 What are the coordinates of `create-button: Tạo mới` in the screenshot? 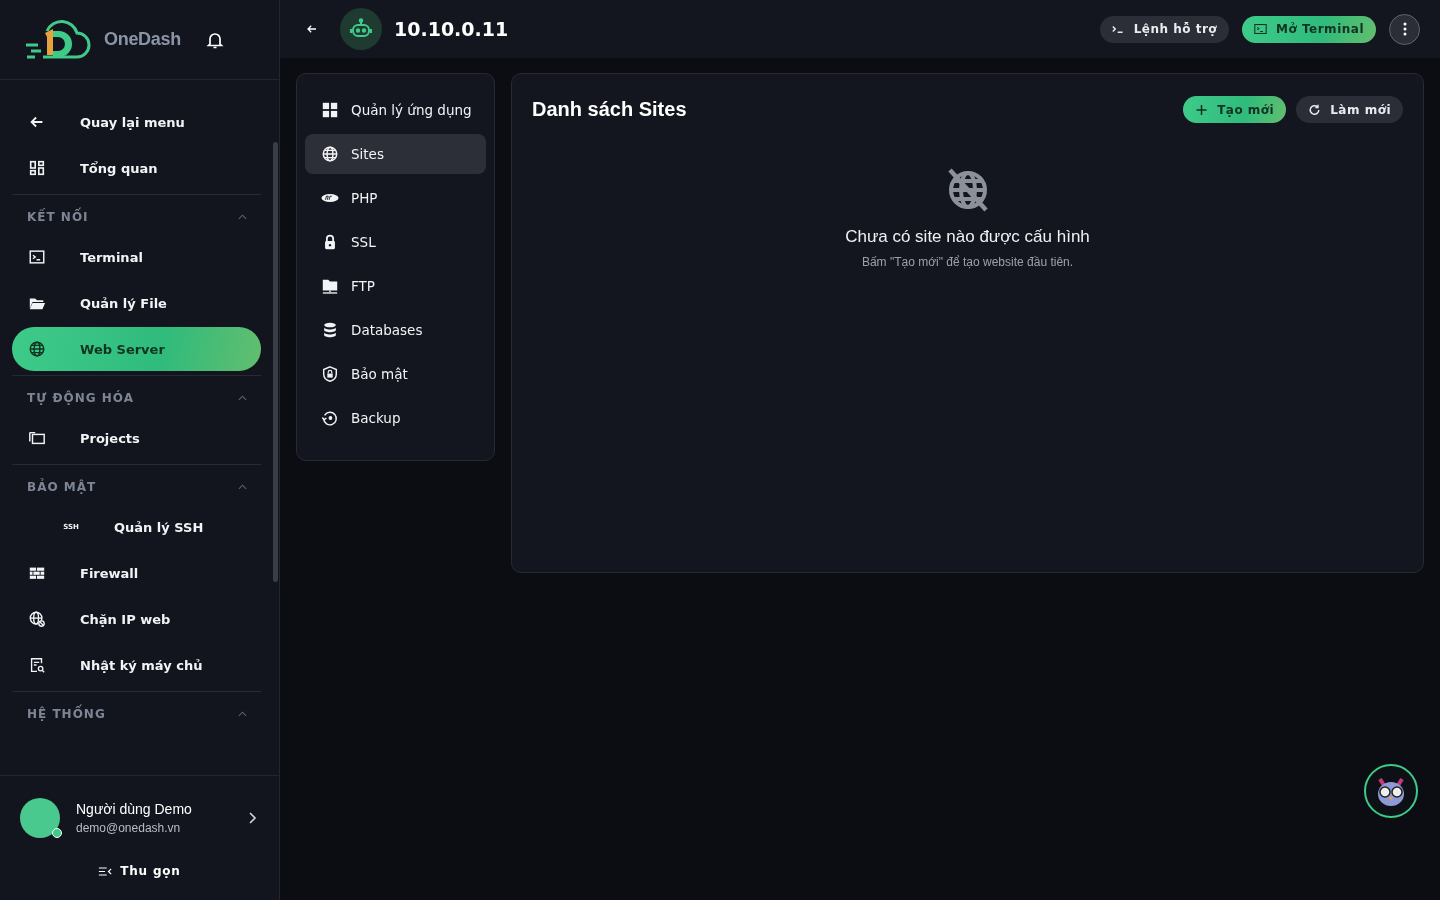 It's located at (1235, 109).